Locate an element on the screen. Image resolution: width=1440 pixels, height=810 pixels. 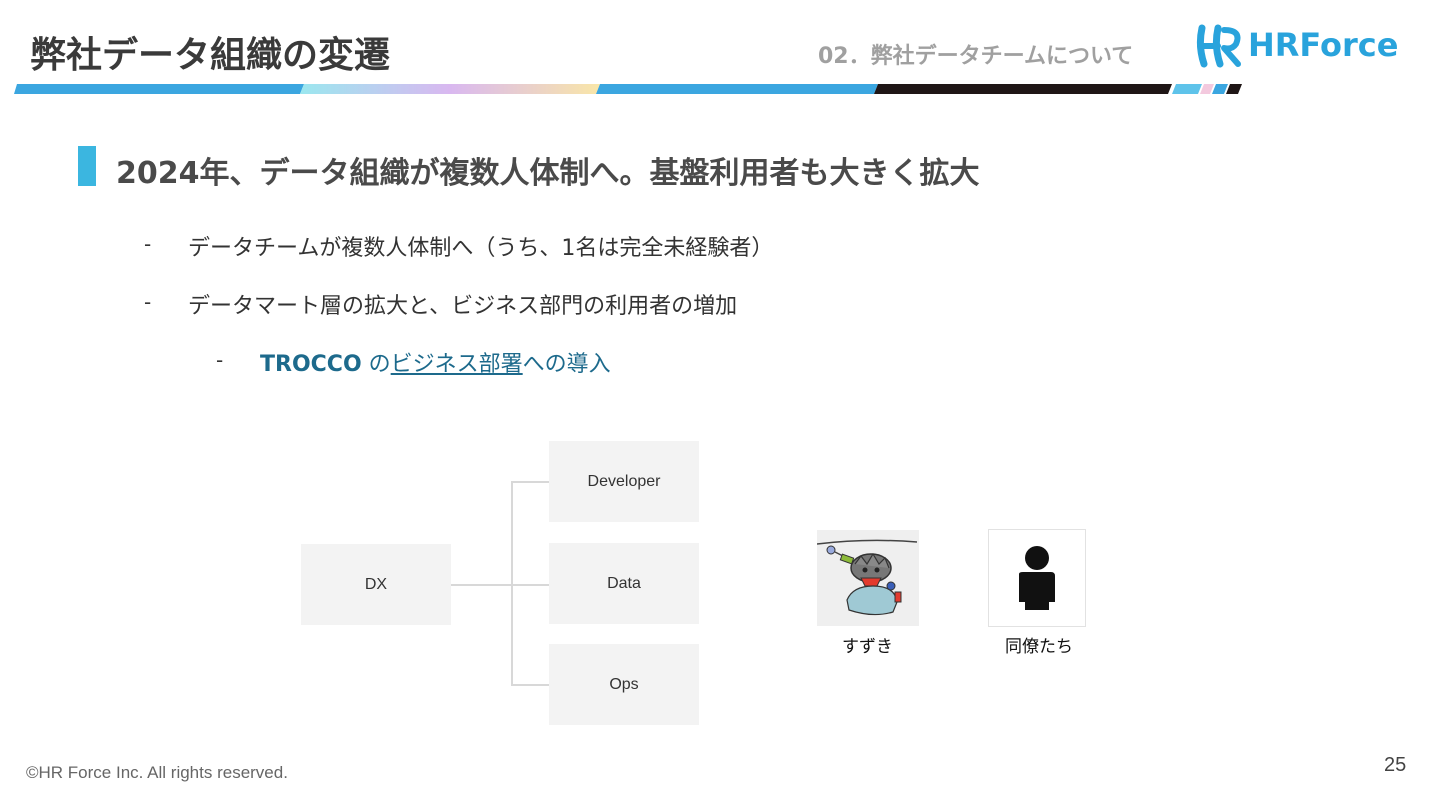
logo-text: HRForce is located at coordinates (1323, 45).